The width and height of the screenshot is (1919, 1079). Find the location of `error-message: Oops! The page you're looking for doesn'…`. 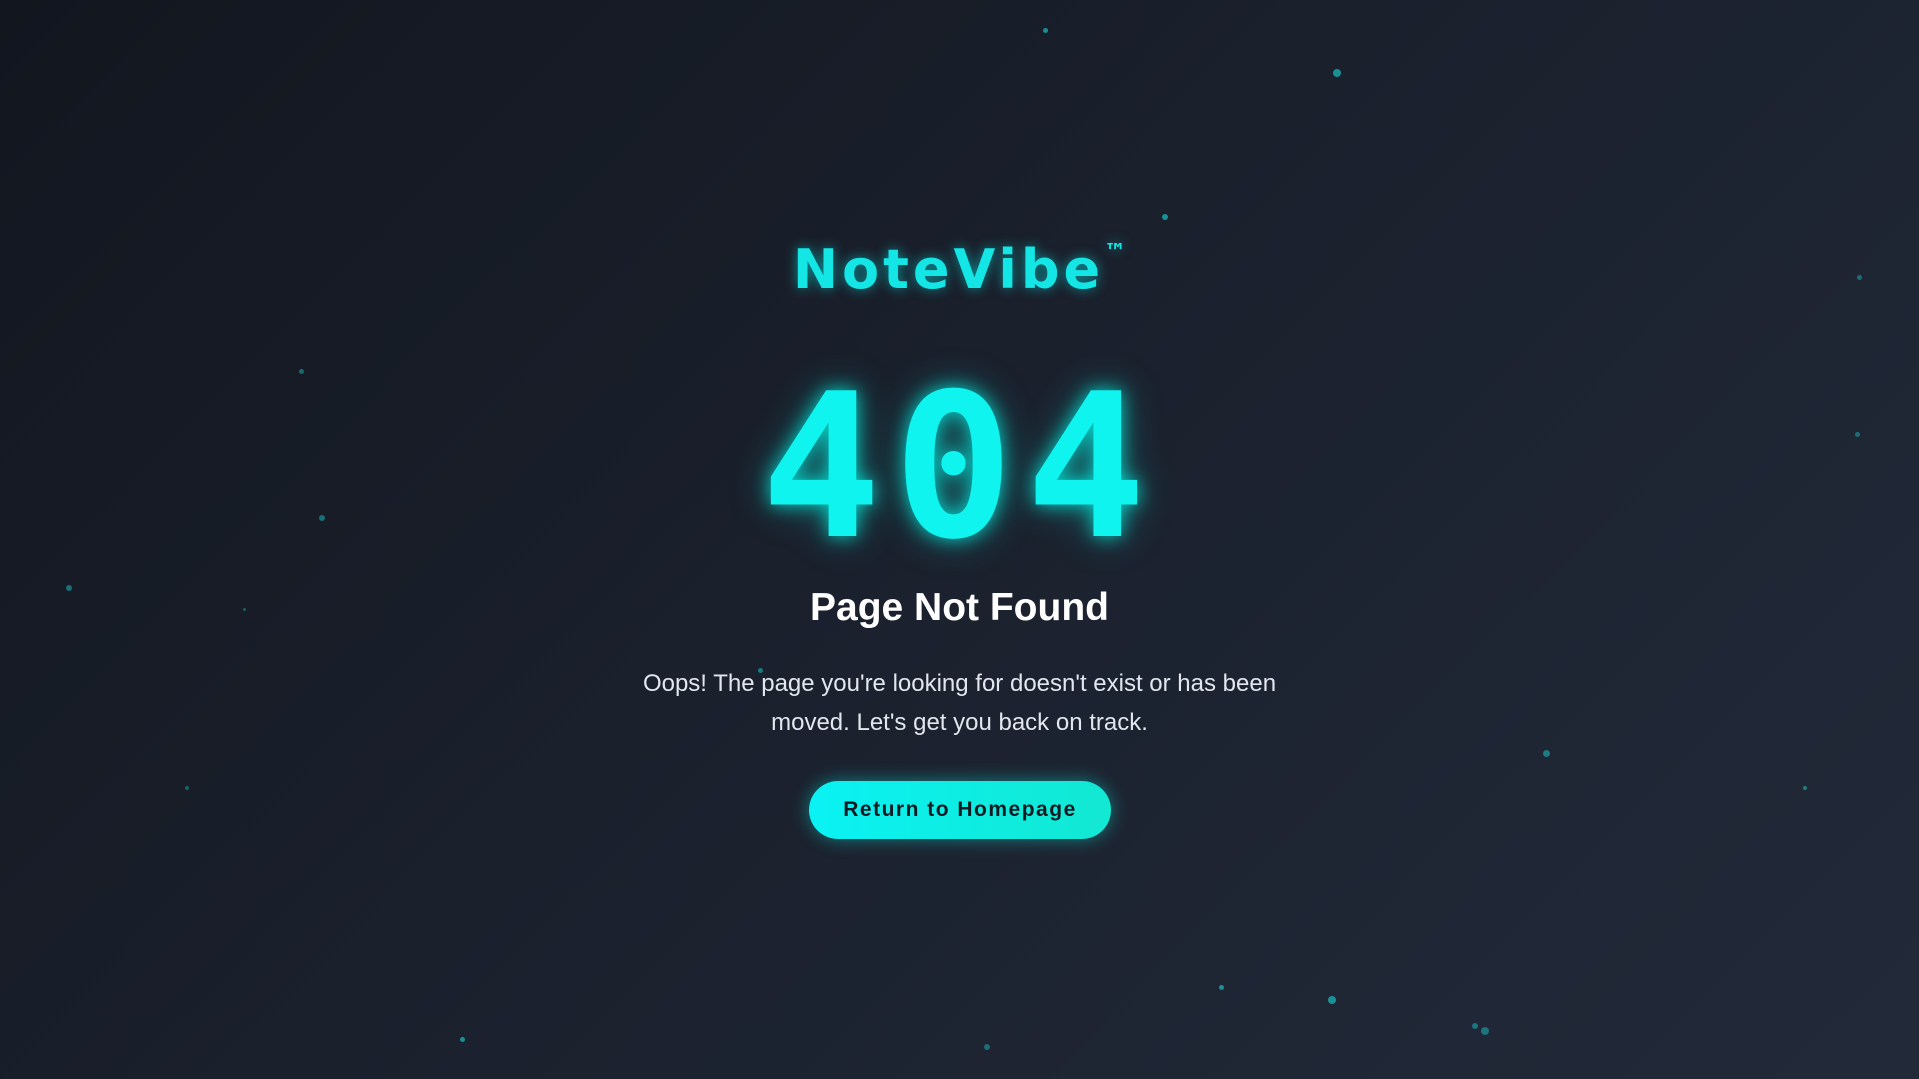

error-message: Oops! The page you're looking for doesn'… is located at coordinates (959, 703).